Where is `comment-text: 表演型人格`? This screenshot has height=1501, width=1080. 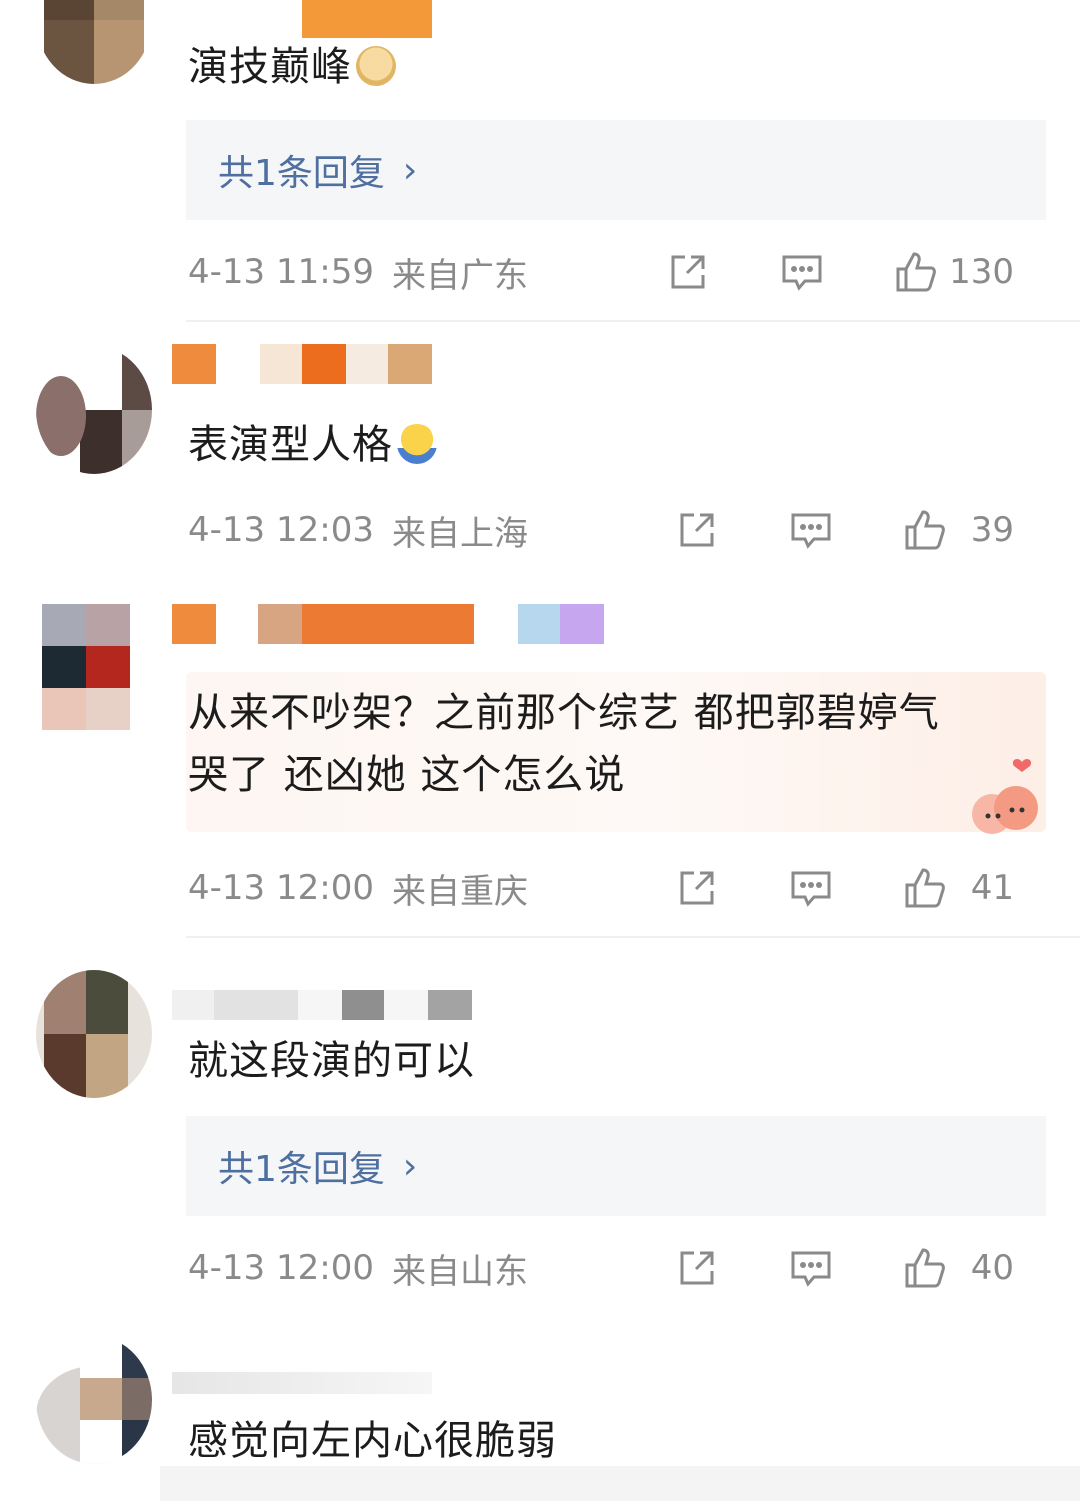 comment-text: 表演型人格 is located at coordinates (312, 445).